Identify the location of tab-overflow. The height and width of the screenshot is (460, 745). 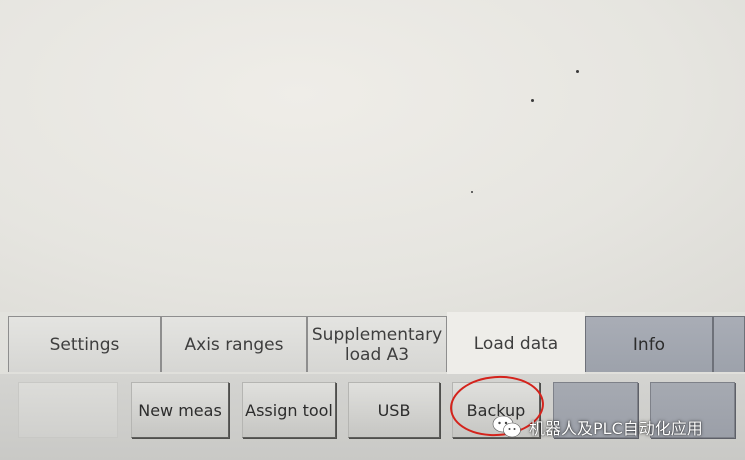
(729, 344).